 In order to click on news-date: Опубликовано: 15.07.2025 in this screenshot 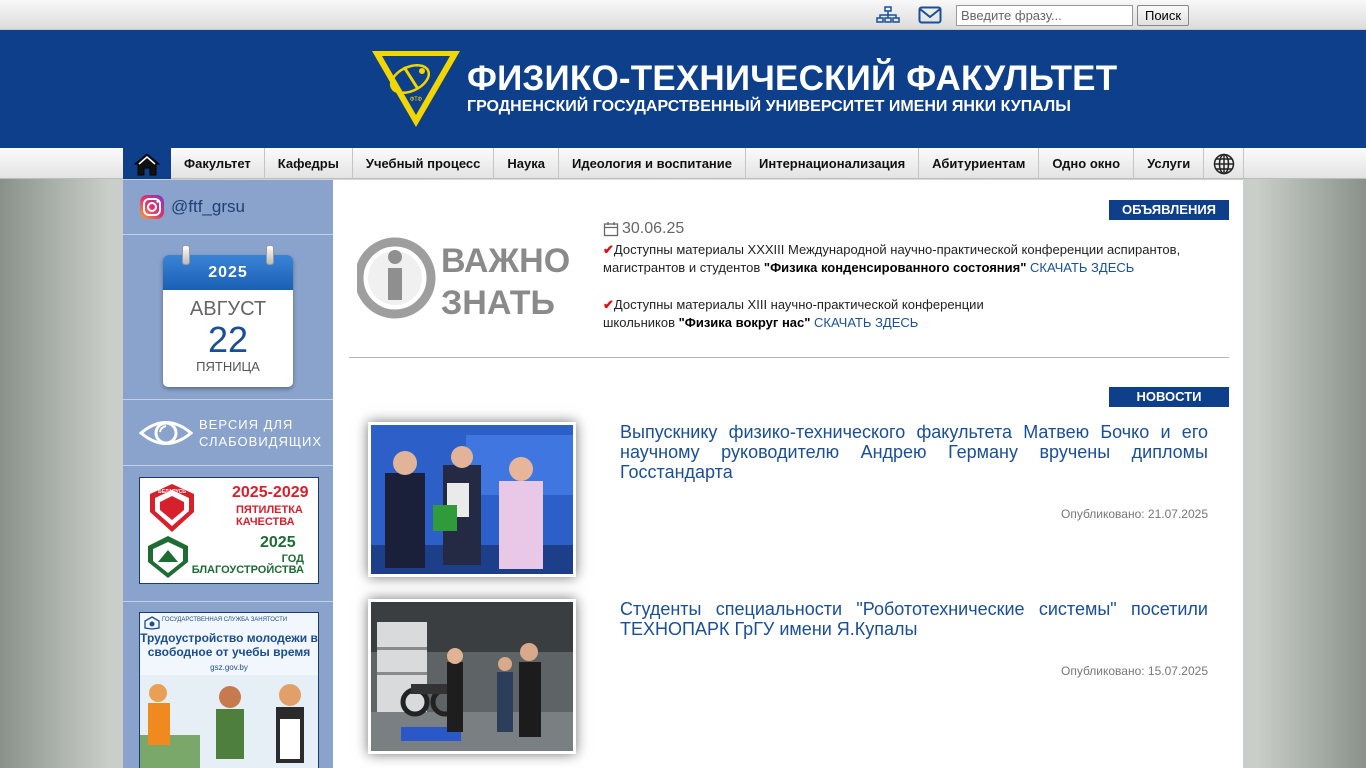, I will do `click(1134, 671)`.